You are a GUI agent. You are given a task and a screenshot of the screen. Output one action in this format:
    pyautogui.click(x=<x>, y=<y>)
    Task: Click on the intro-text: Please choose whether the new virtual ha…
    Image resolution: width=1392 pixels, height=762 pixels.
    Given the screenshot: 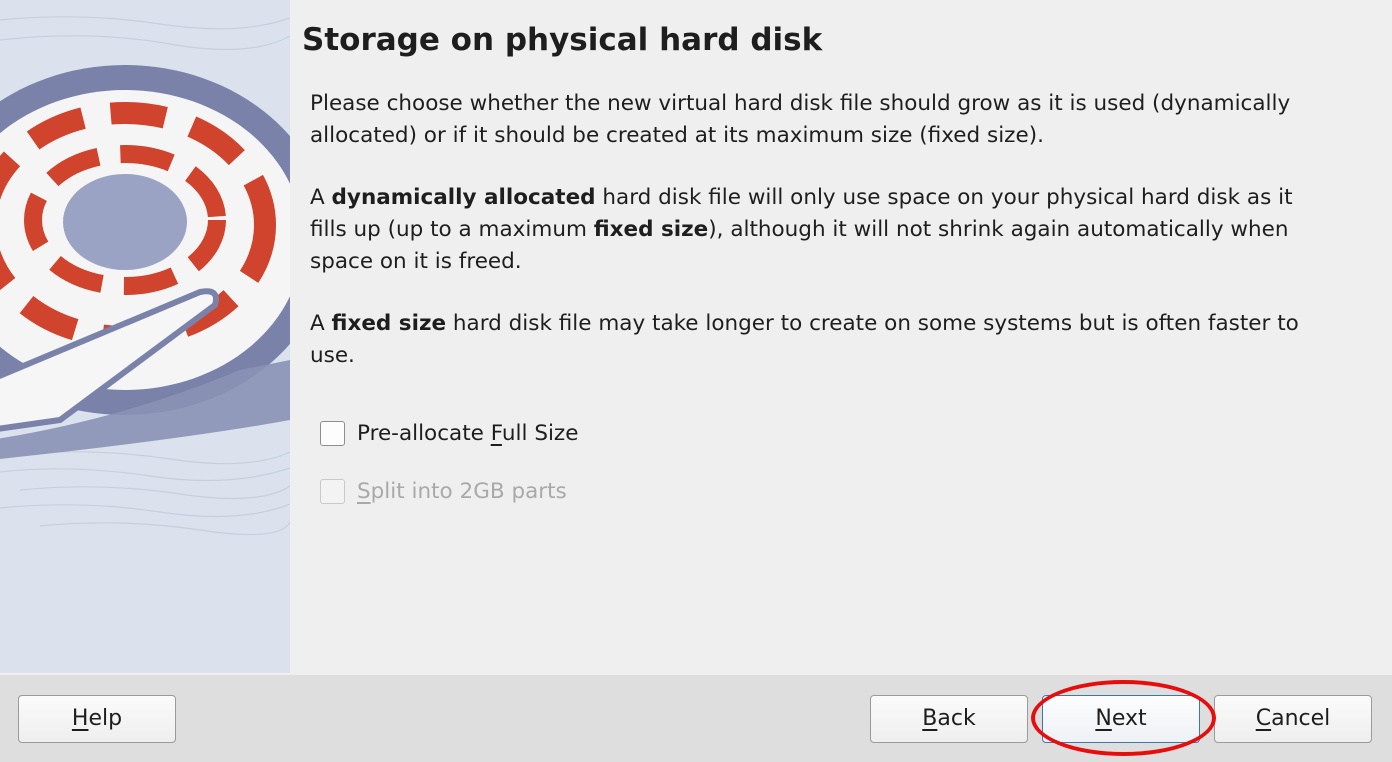 What is the action you would take?
    pyautogui.click(x=800, y=119)
    